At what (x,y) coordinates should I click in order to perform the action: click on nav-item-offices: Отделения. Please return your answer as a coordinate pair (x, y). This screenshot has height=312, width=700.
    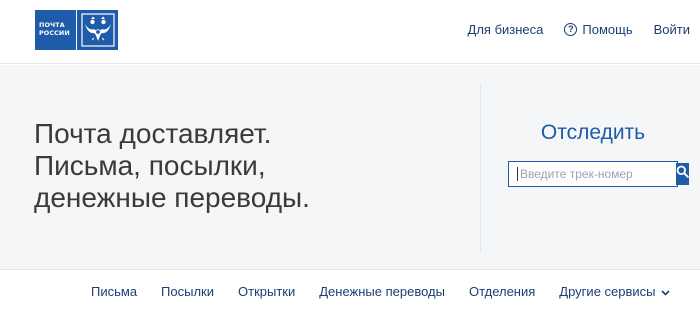
    Looking at the image, I should click on (502, 291).